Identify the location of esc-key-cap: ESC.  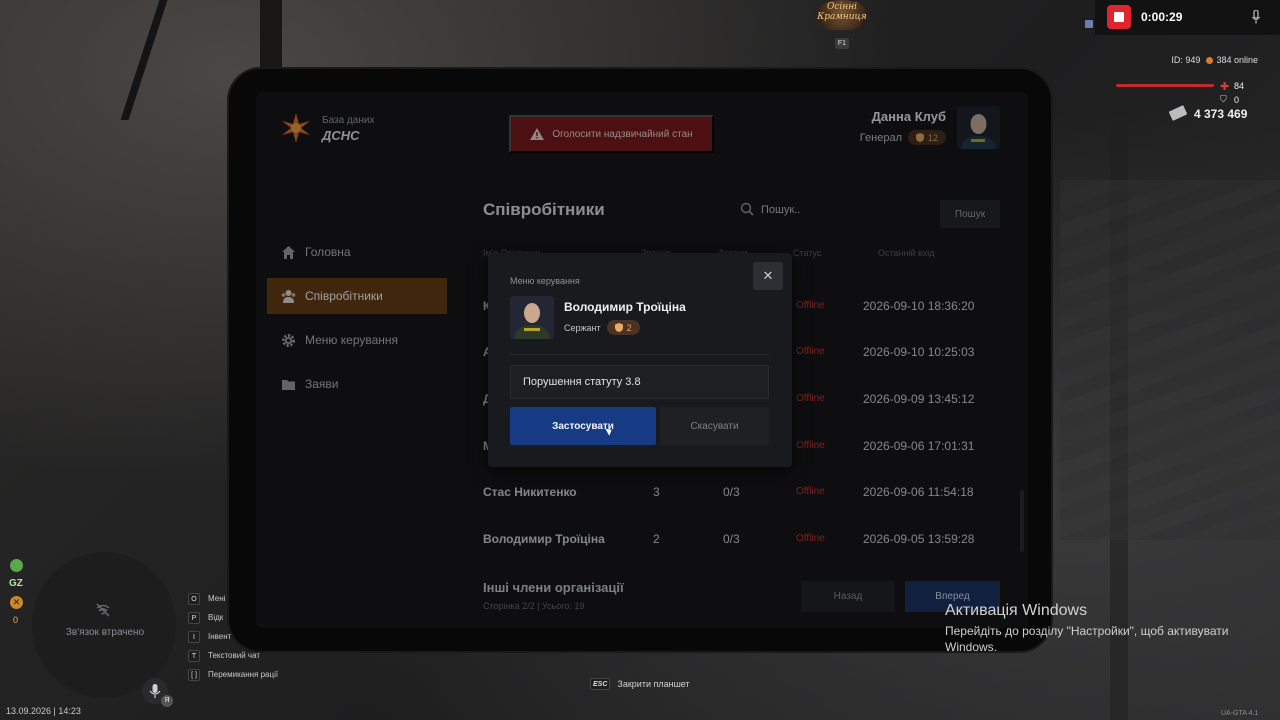
(600, 684).